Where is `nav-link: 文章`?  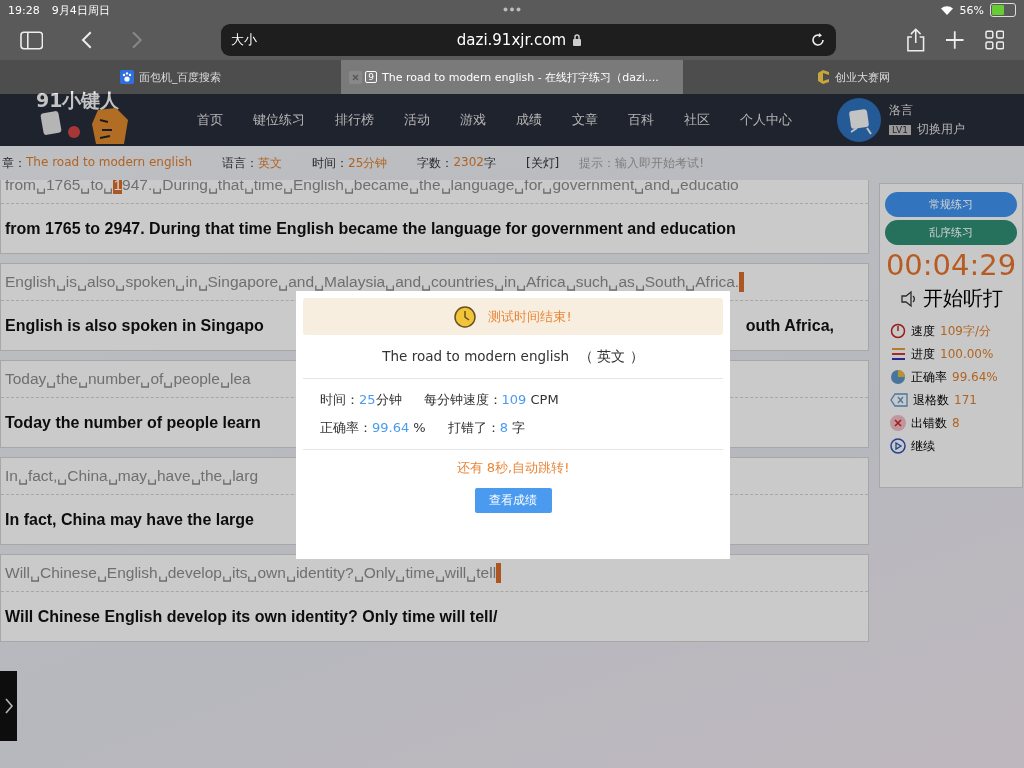
nav-link: 文章 is located at coordinates (585, 120).